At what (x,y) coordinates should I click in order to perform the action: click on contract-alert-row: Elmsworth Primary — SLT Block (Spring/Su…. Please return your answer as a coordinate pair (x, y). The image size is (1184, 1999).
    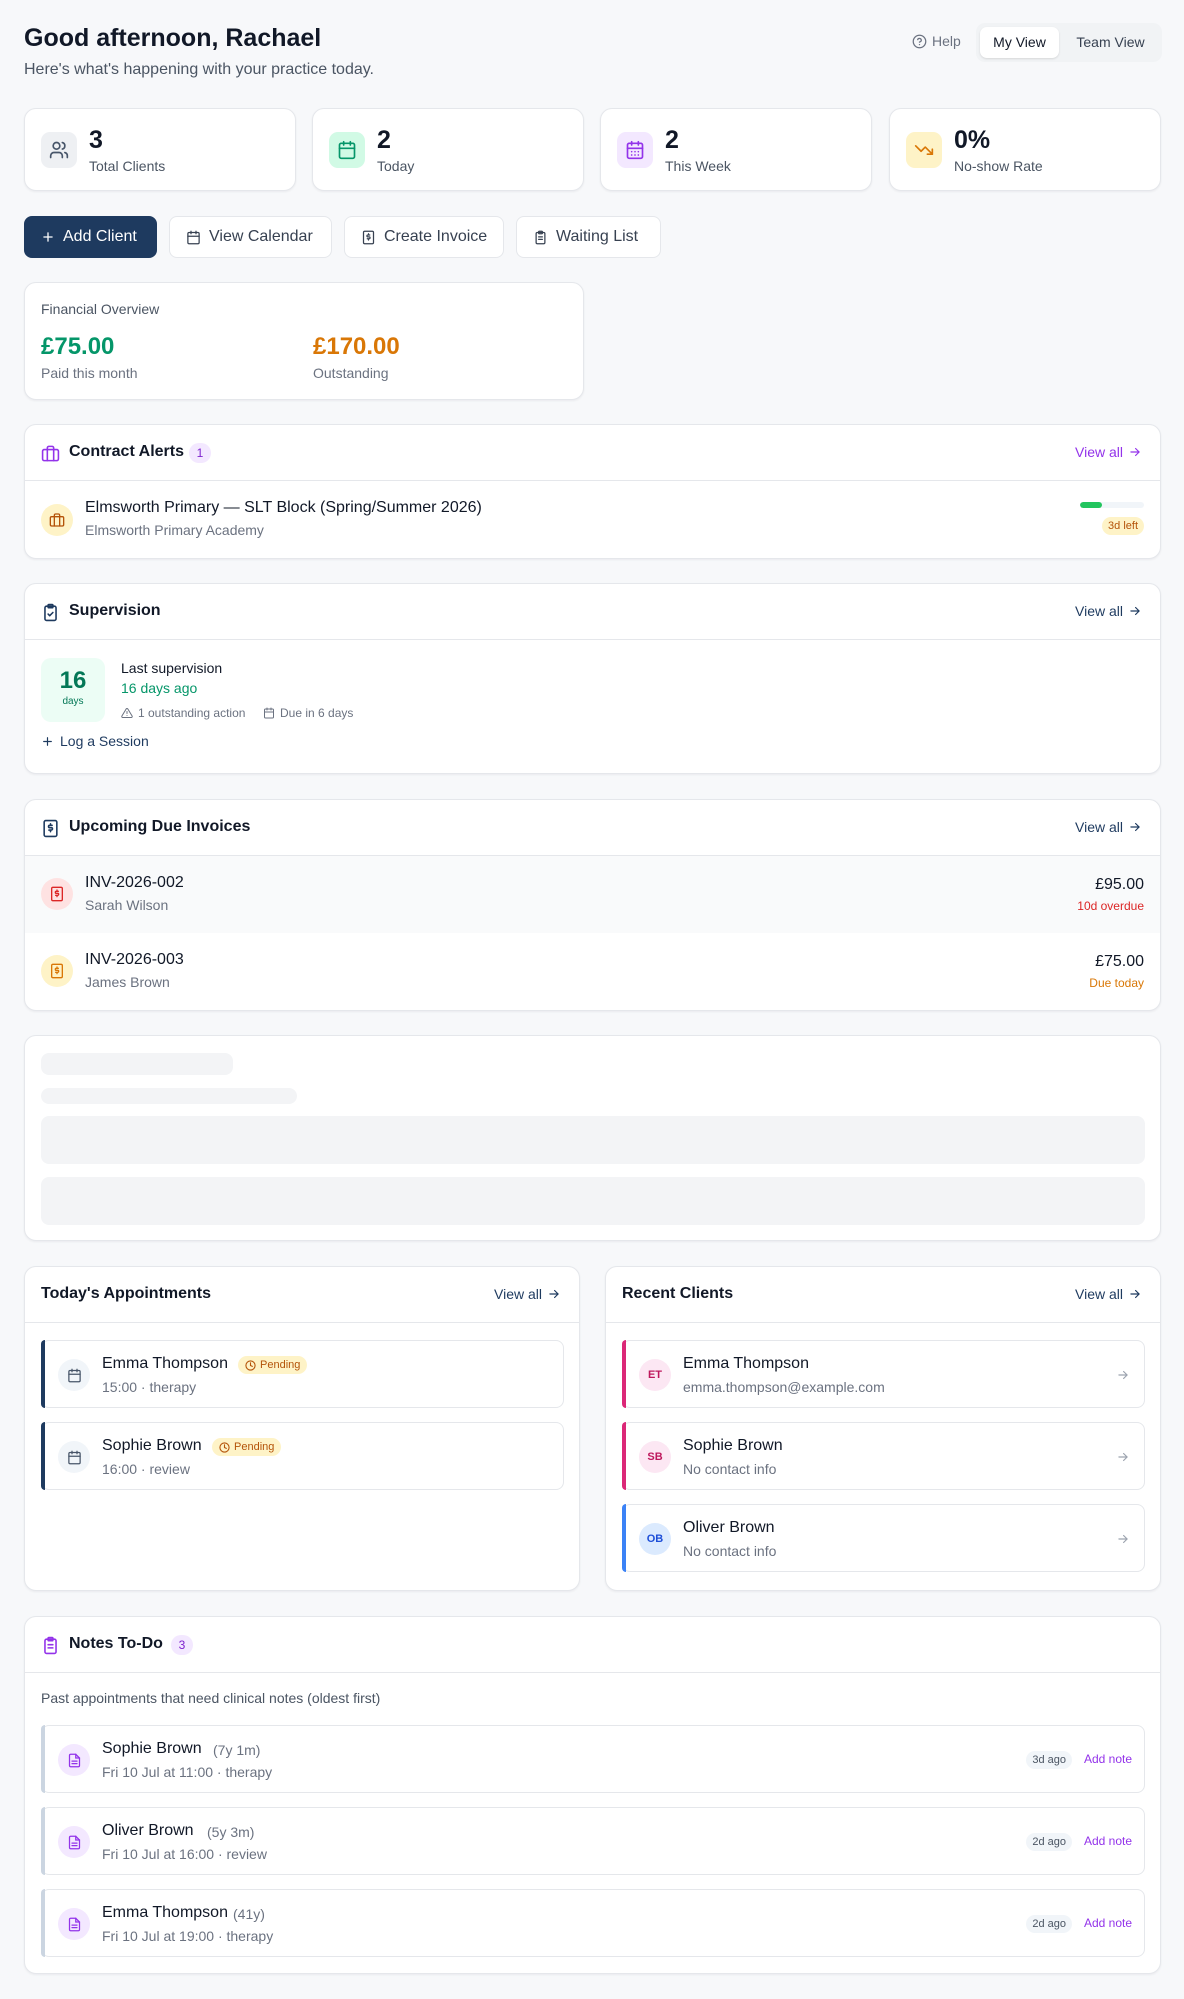
    Looking at the image, I should click on (592, 520).